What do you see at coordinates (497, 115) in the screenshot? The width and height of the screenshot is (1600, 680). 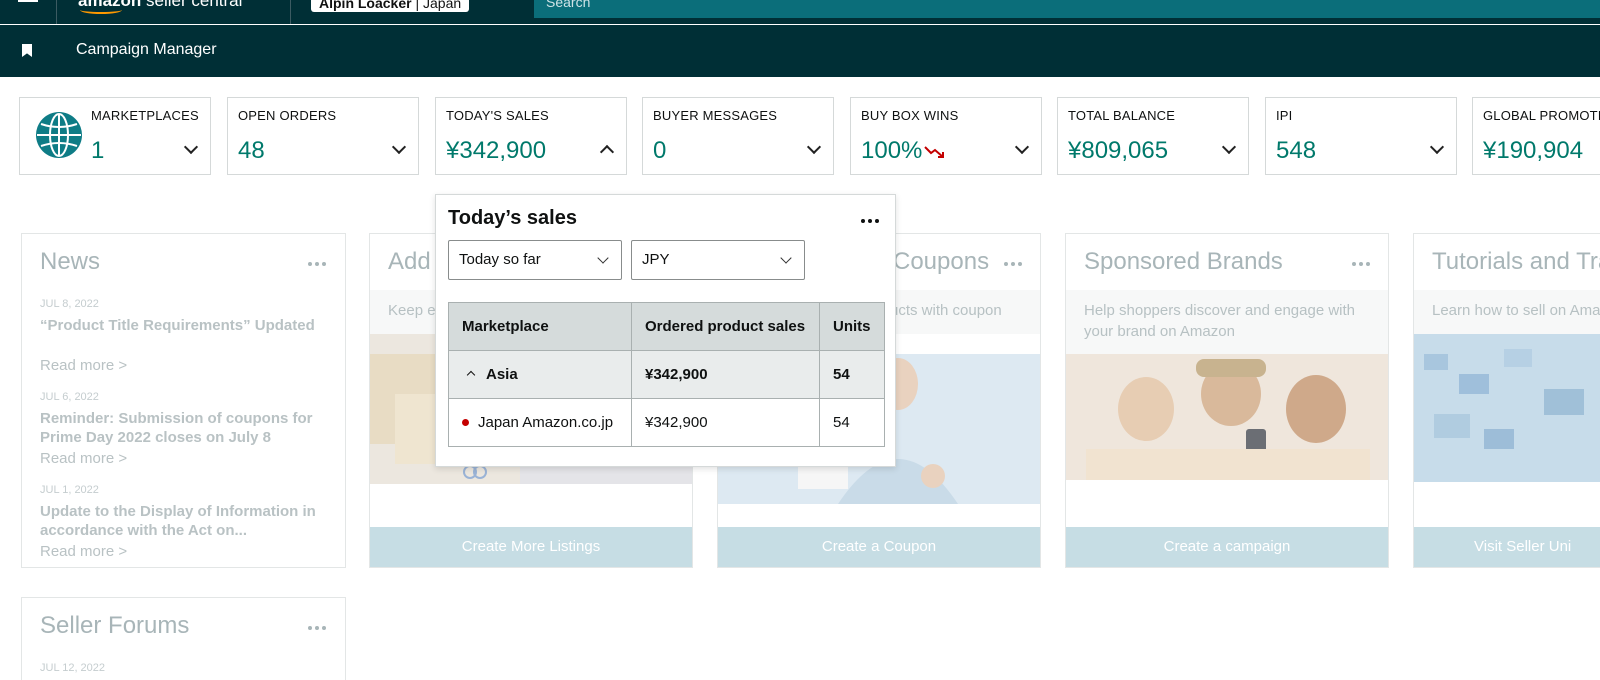 I see `tile-label: TODAY'S SALES` at bounding box center [497, 115].